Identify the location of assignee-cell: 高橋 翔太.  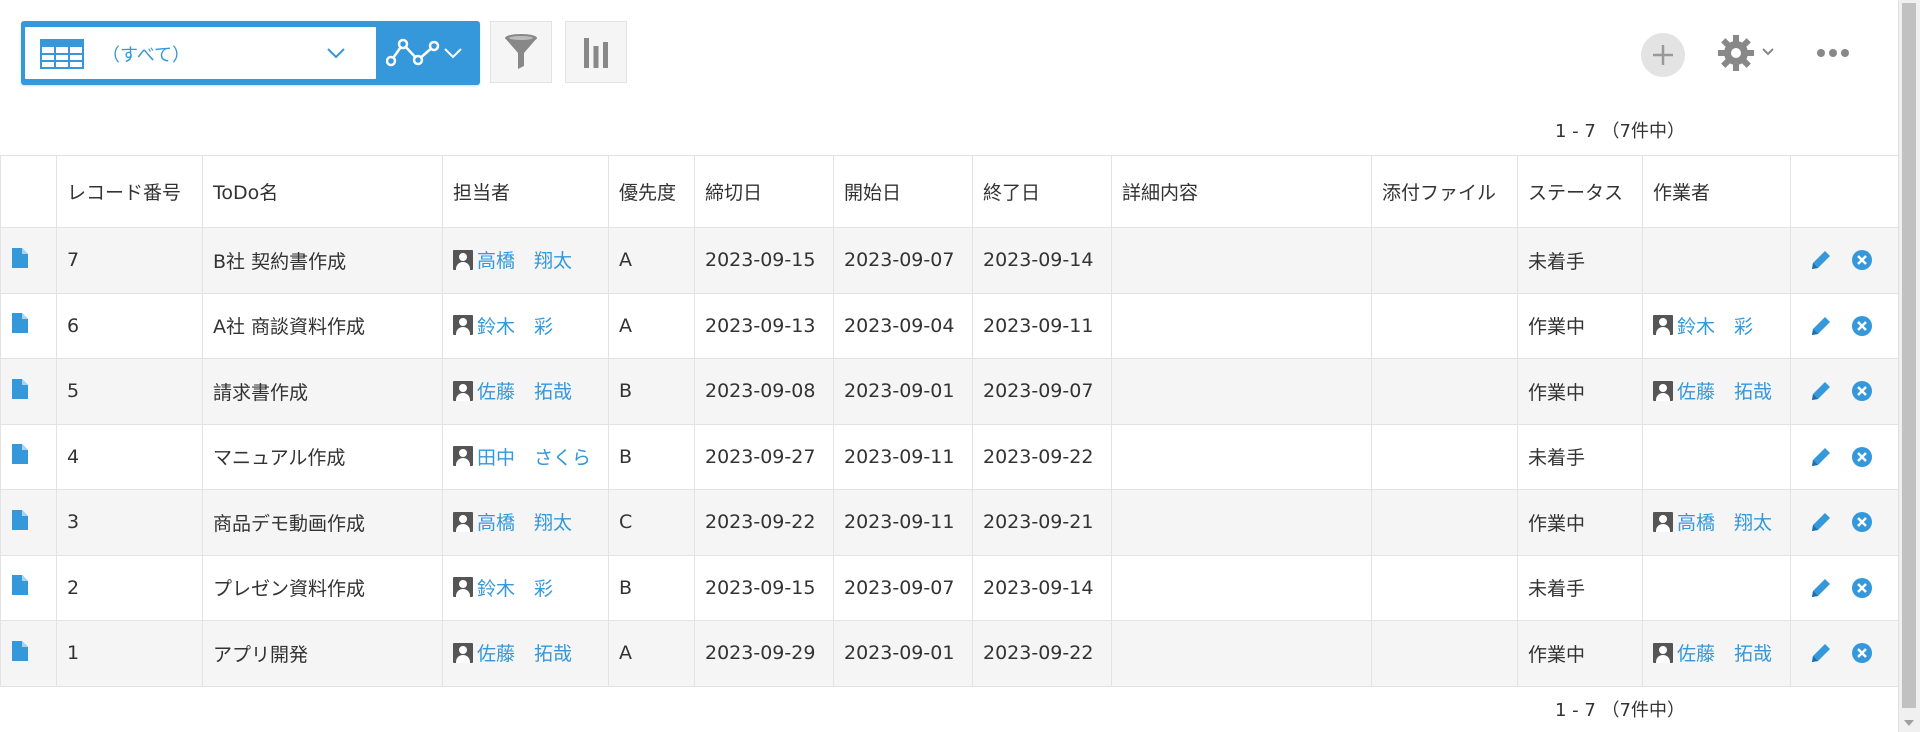
(525, 260).